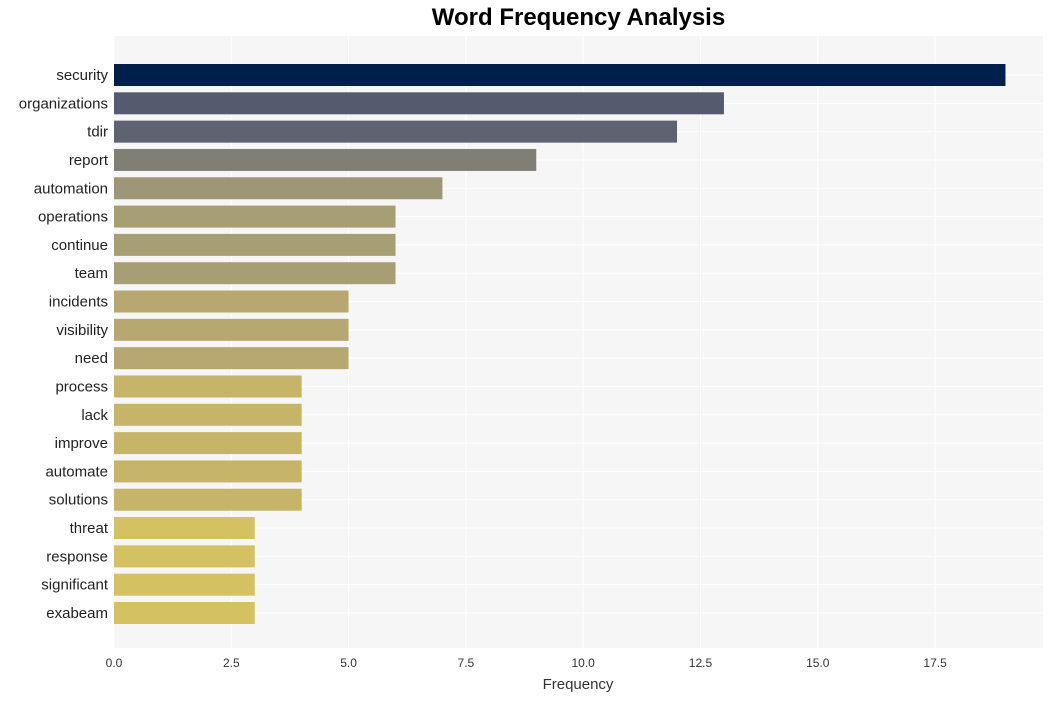 This screenshot has height=701, width=1053. I want to click on bar-incidents, so click(231, 301).